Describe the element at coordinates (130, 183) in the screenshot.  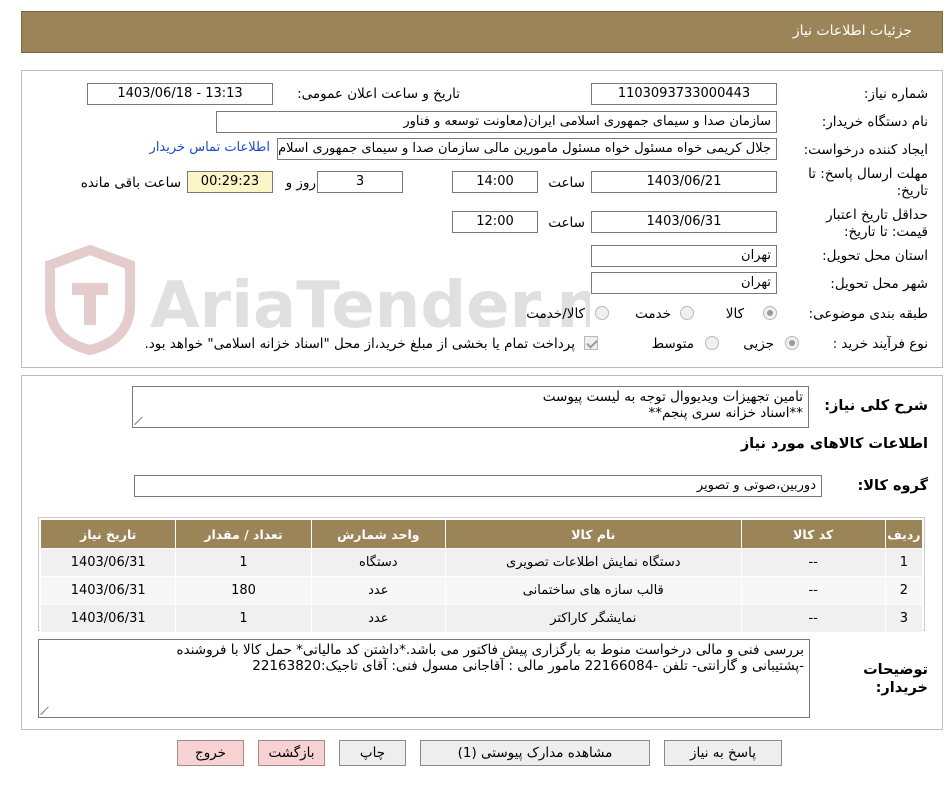
I see `remaining-time-label: ساعت باقی مانده` at that location.